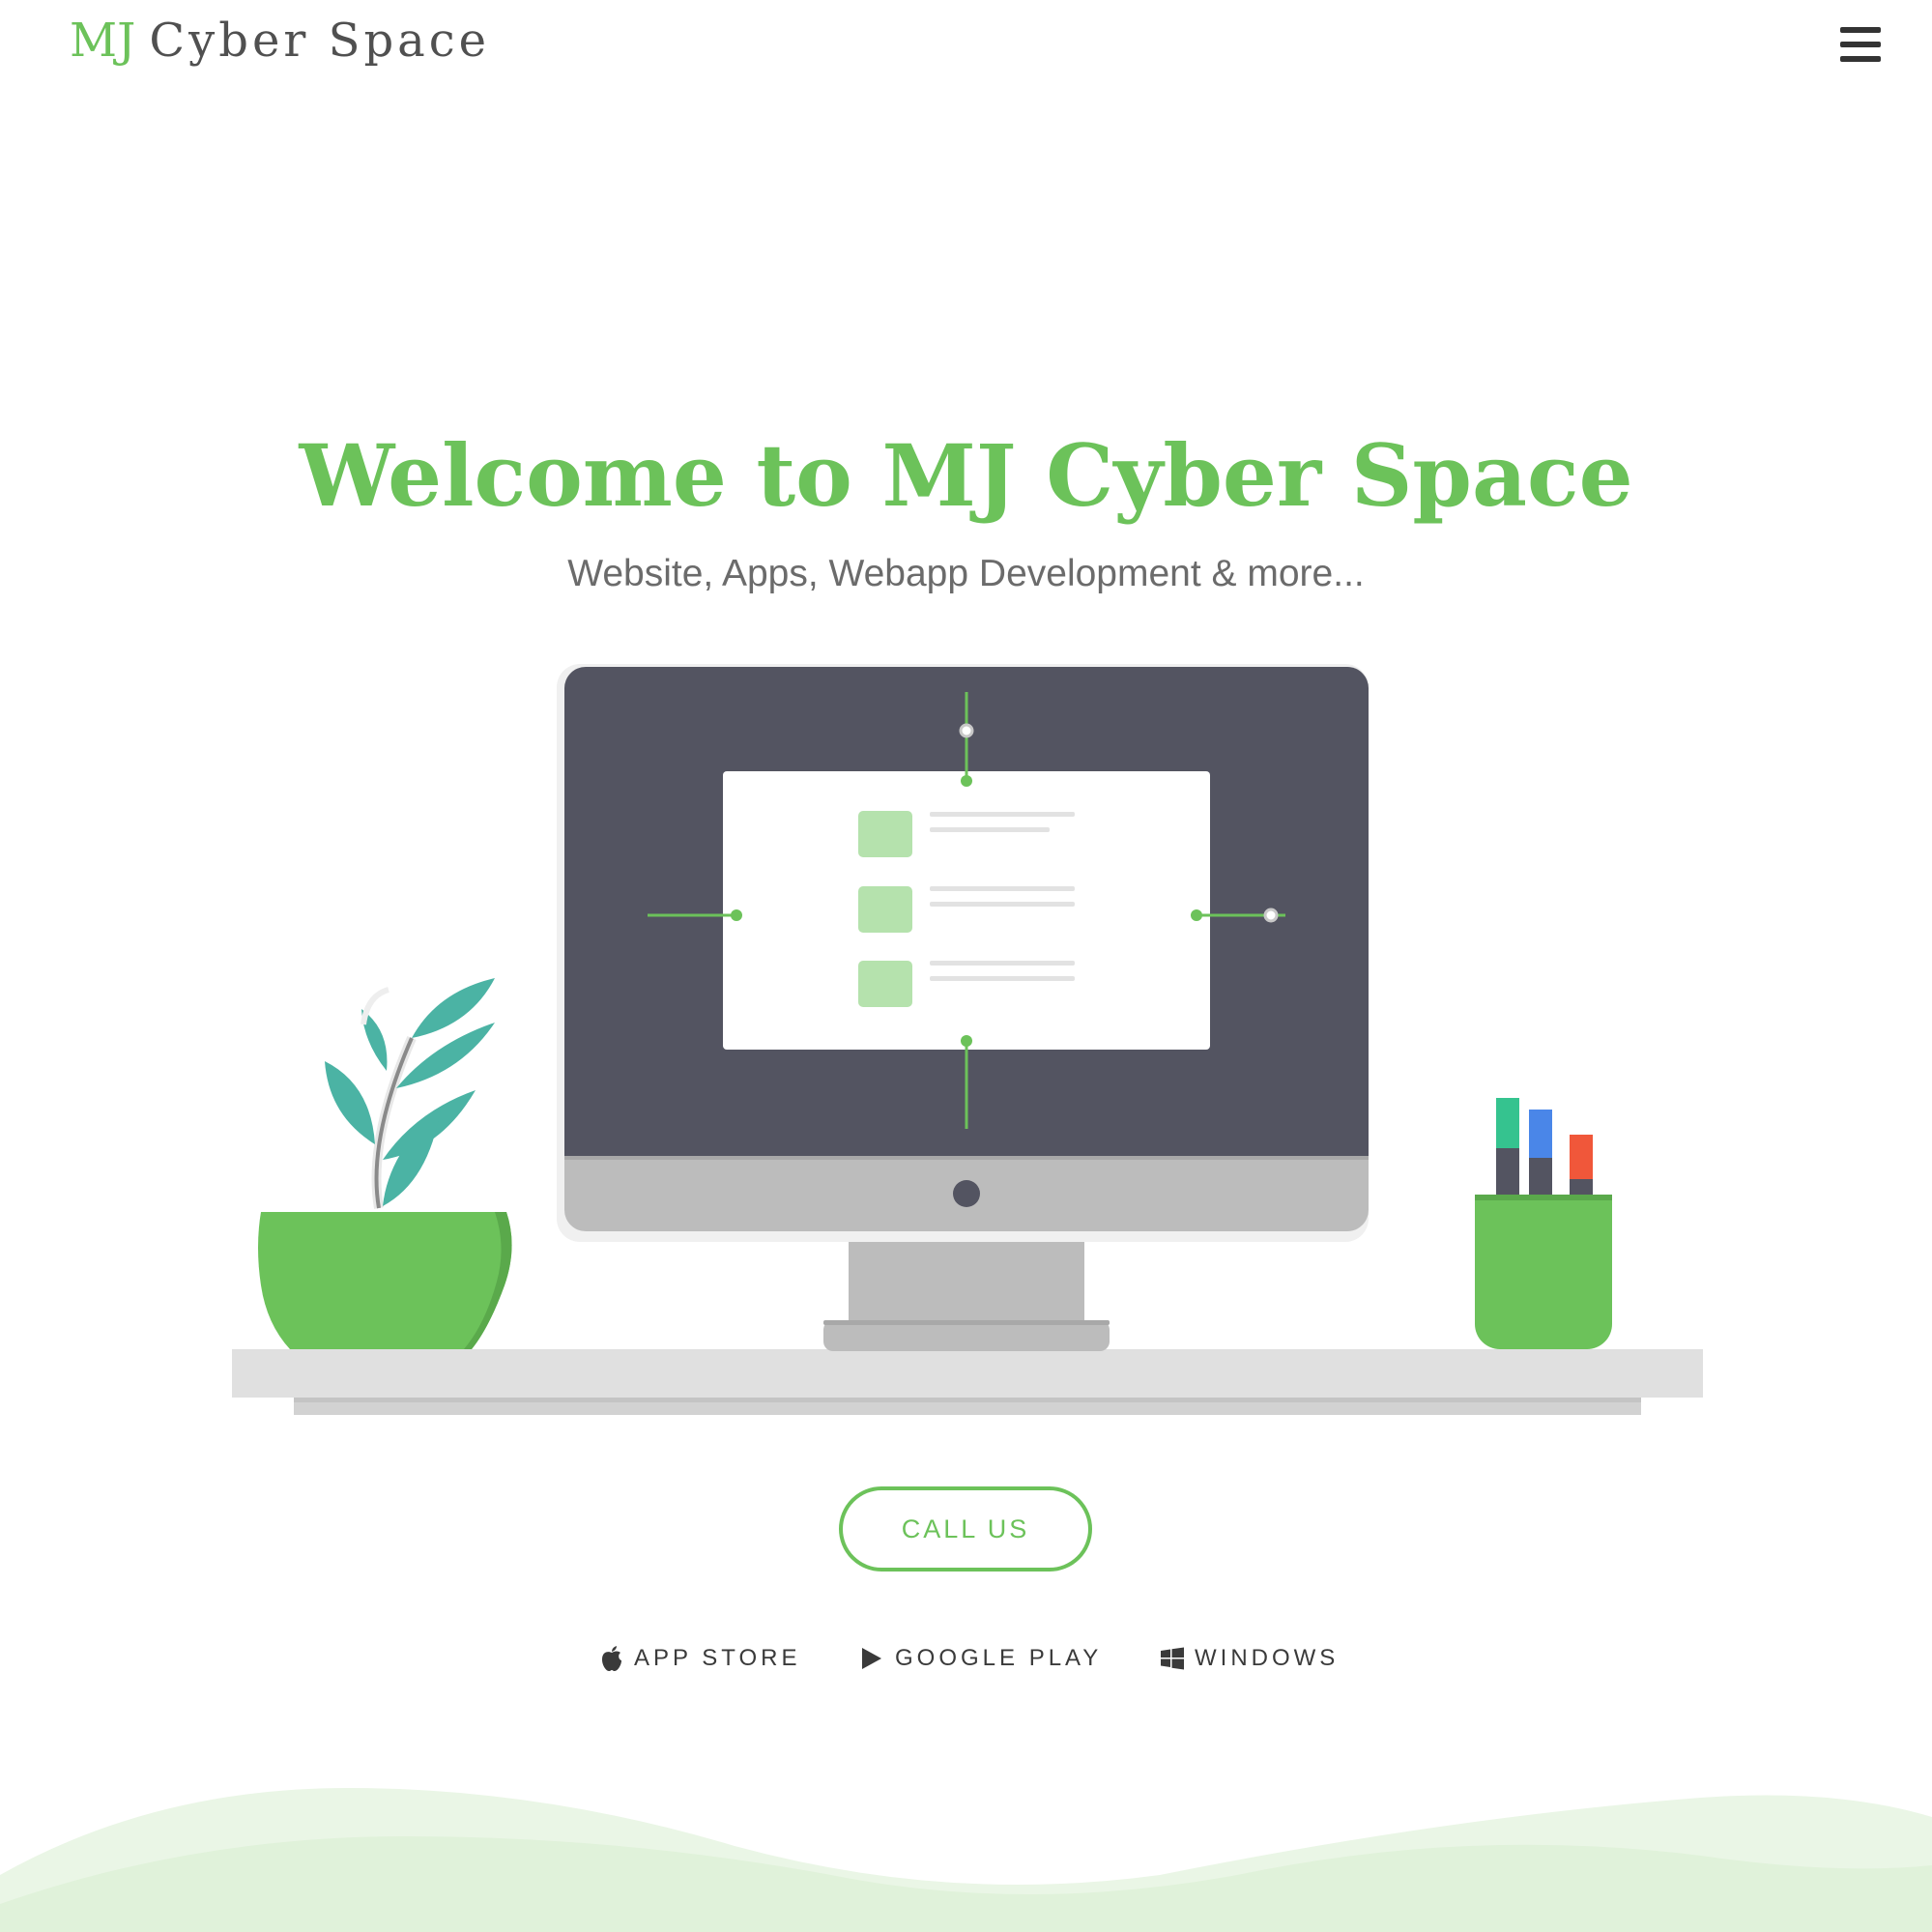  I want to click on shelf, so click(967, 1374).